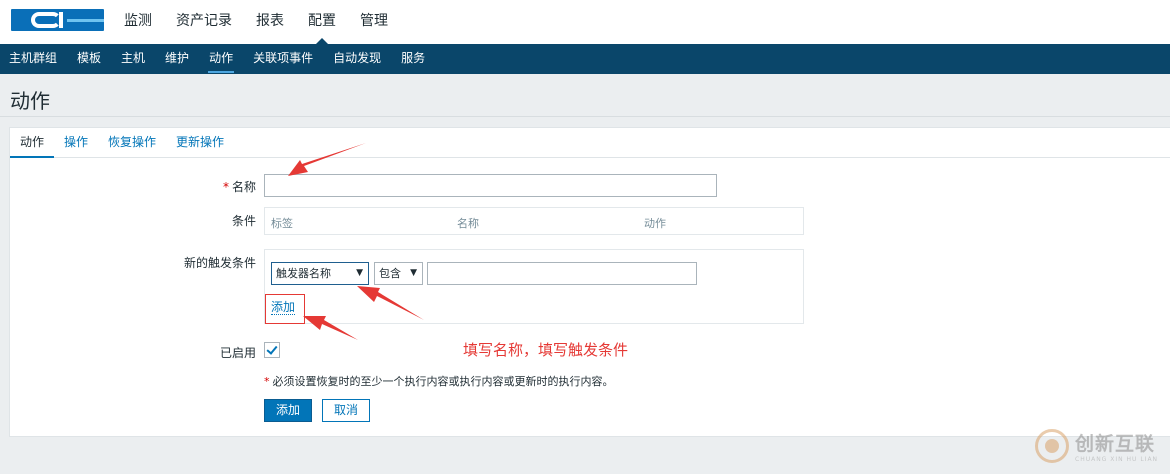 The image size is (1170, 474). I want to click on sub-nav-templates: 模板, so click(89, 59).